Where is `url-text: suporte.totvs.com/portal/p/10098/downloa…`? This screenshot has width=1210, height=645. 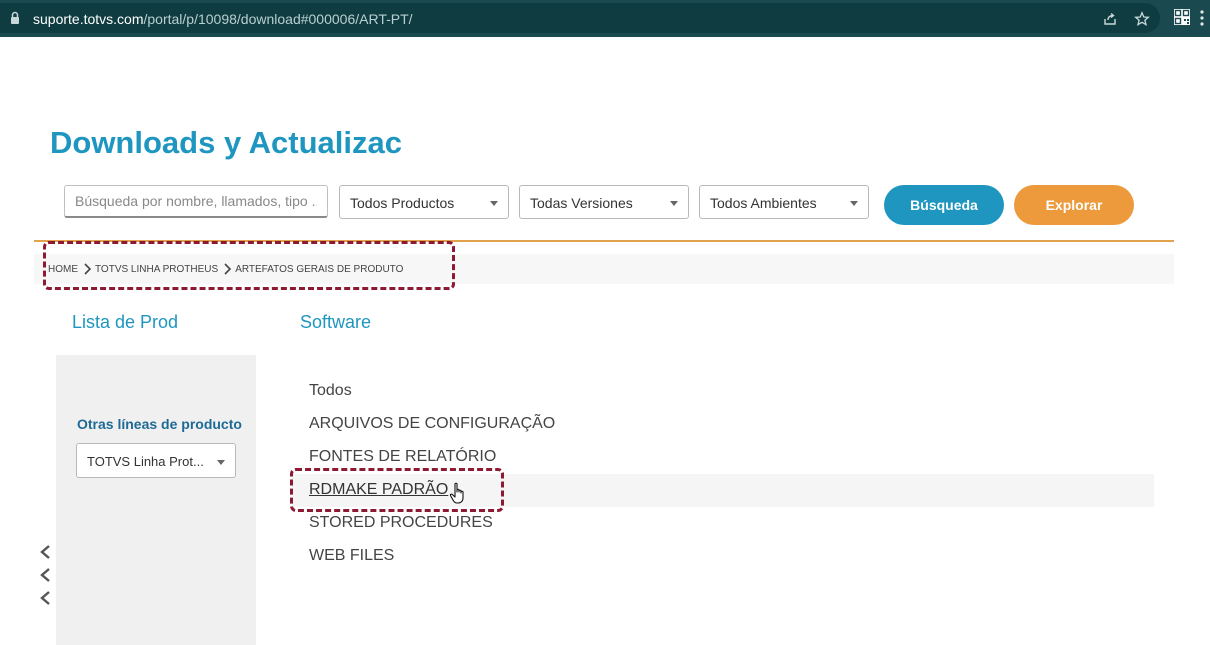
url-text: suporte.totvs.com/portal/p/10098/downloa… is located at coordinates (223, 19).